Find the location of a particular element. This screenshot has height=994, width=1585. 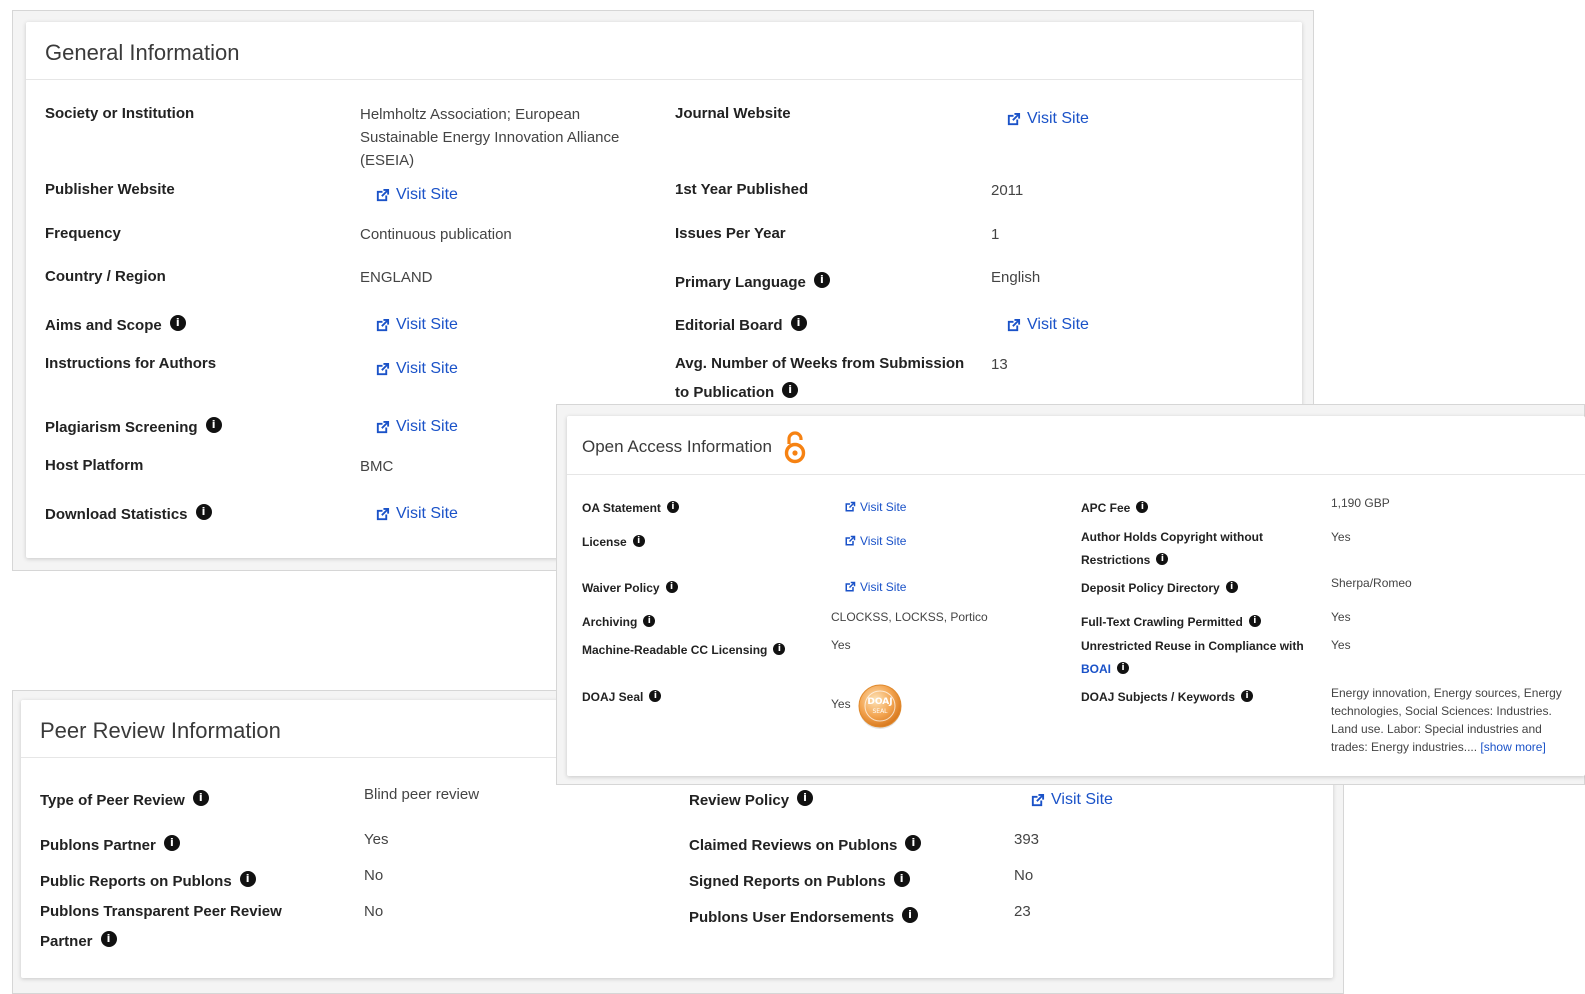

type-label: Type of Peer Review is located at coordinates (112, 800).